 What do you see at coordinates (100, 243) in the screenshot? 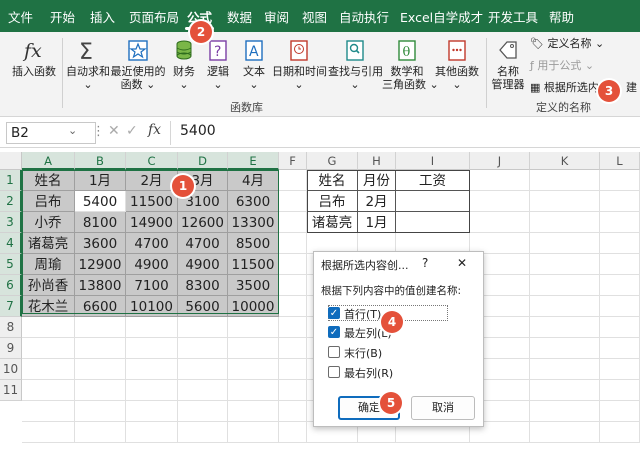
I see `table-cell: 3600` at bounding box center [100, 243].